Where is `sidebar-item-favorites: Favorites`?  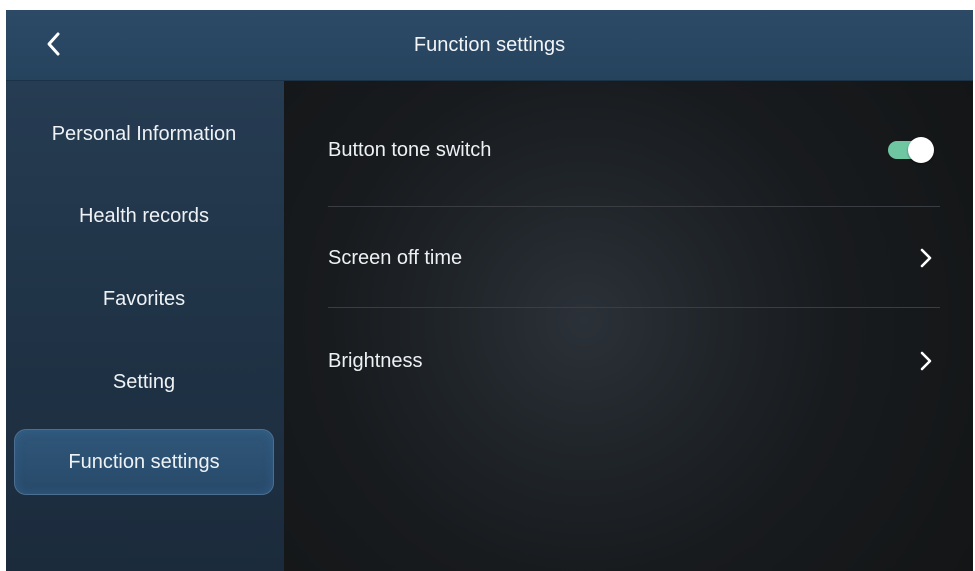 sidebar-item-favorites: Favorites is located at coordinates (144, 299).